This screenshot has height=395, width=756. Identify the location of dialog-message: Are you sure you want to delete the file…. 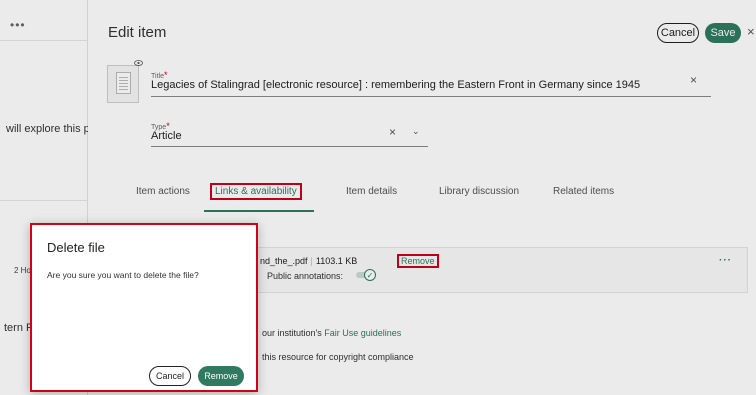
(123, 275).